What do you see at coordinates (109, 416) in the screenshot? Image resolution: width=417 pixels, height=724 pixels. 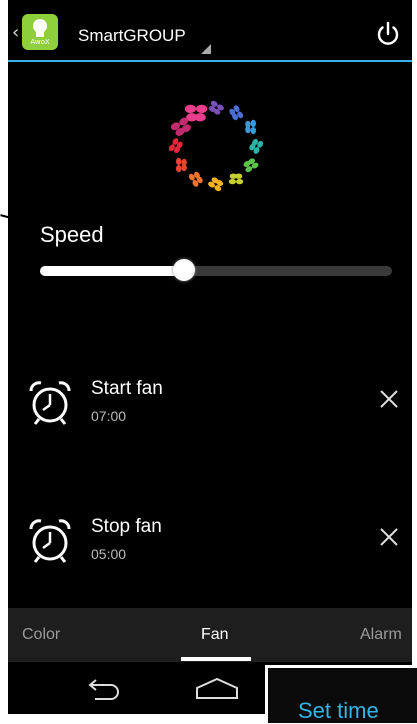 I see `alarm-time: 07:00` at bounding box center [109, 416].